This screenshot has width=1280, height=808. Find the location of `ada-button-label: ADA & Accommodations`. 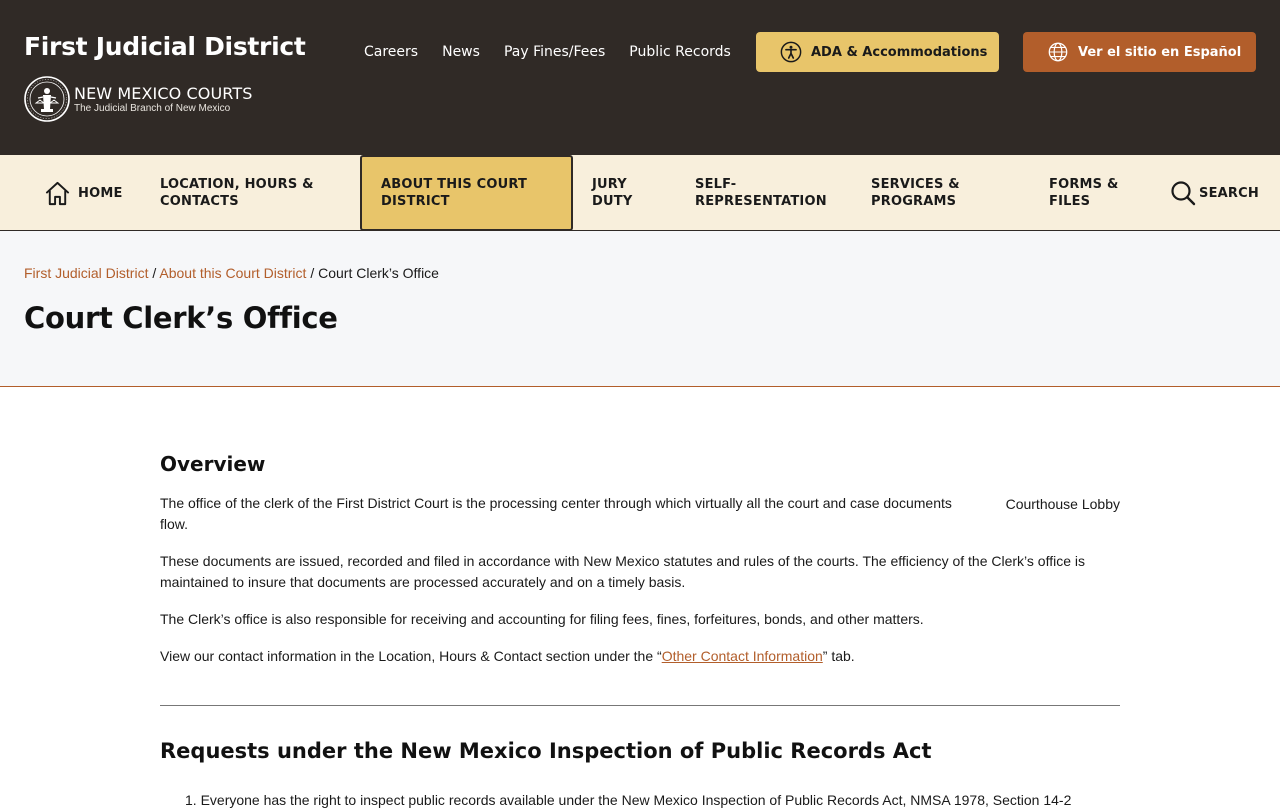

ada-button-label: ADA & Accommodations is located at coordinates (899, 52).